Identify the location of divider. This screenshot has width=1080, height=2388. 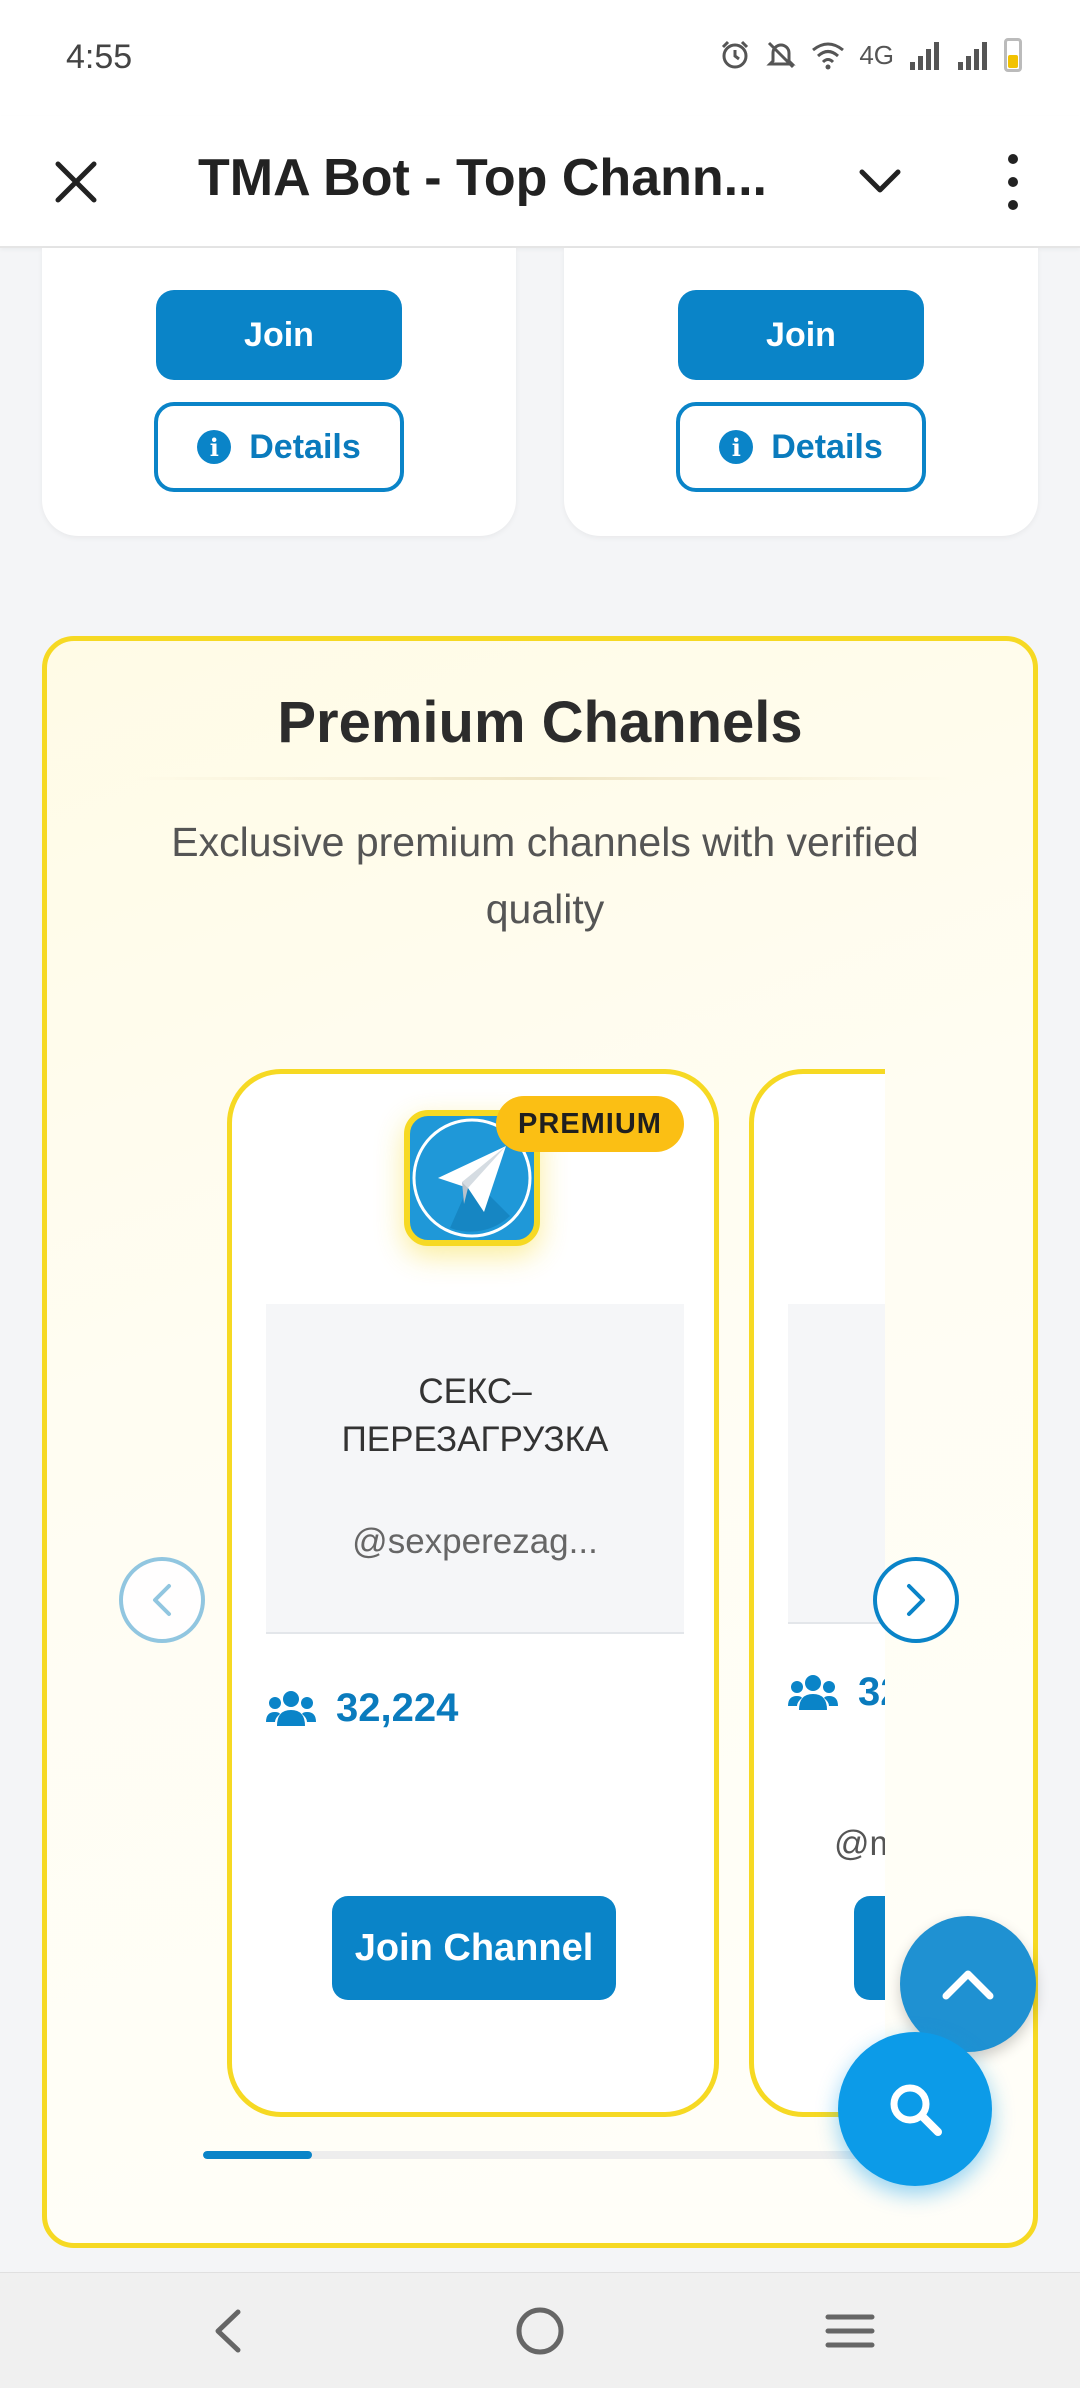
(545, 778).